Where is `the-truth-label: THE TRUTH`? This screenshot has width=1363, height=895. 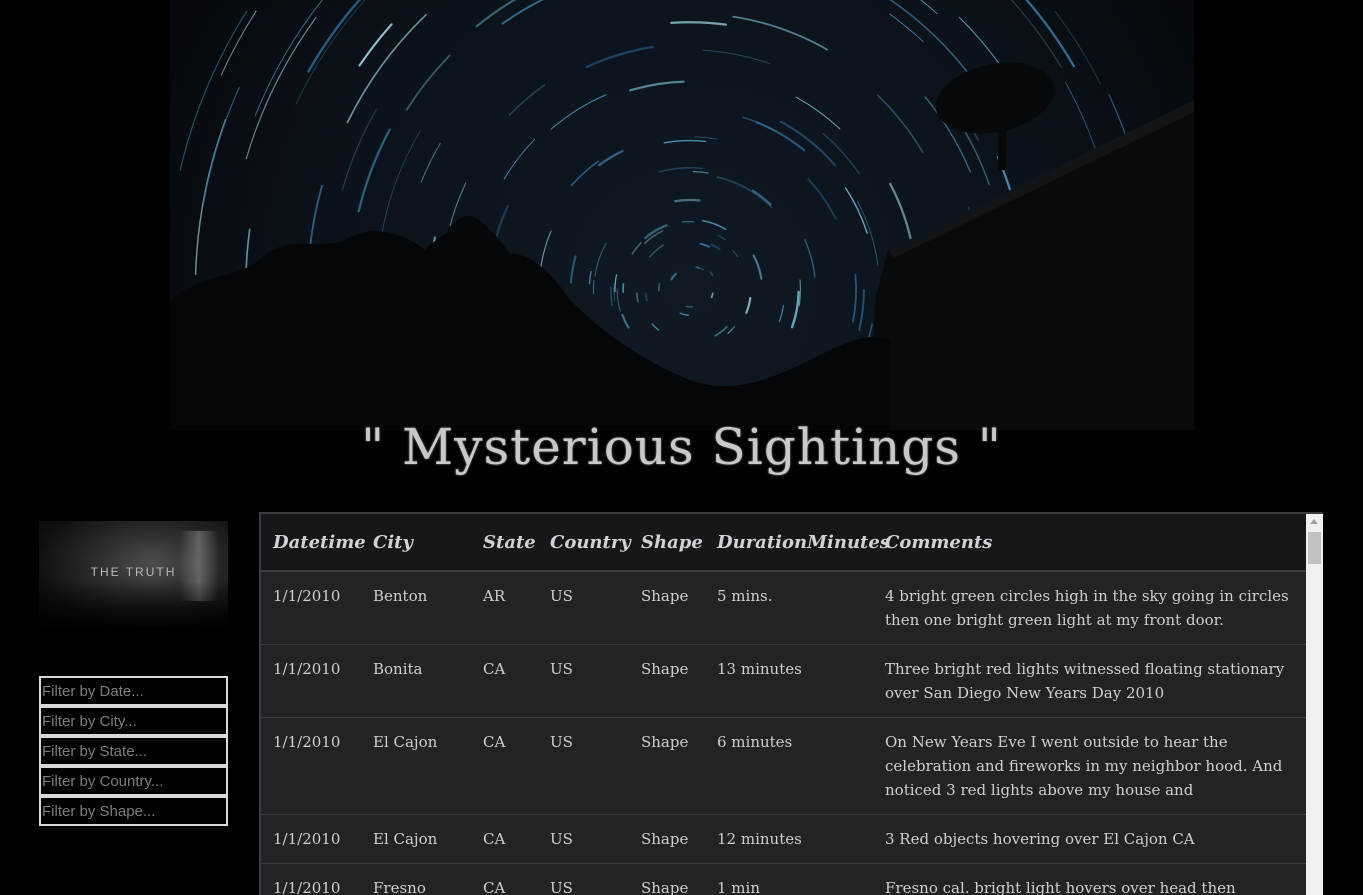
the-truth-label: THE TRUTH is located at coordinates (133, 572).